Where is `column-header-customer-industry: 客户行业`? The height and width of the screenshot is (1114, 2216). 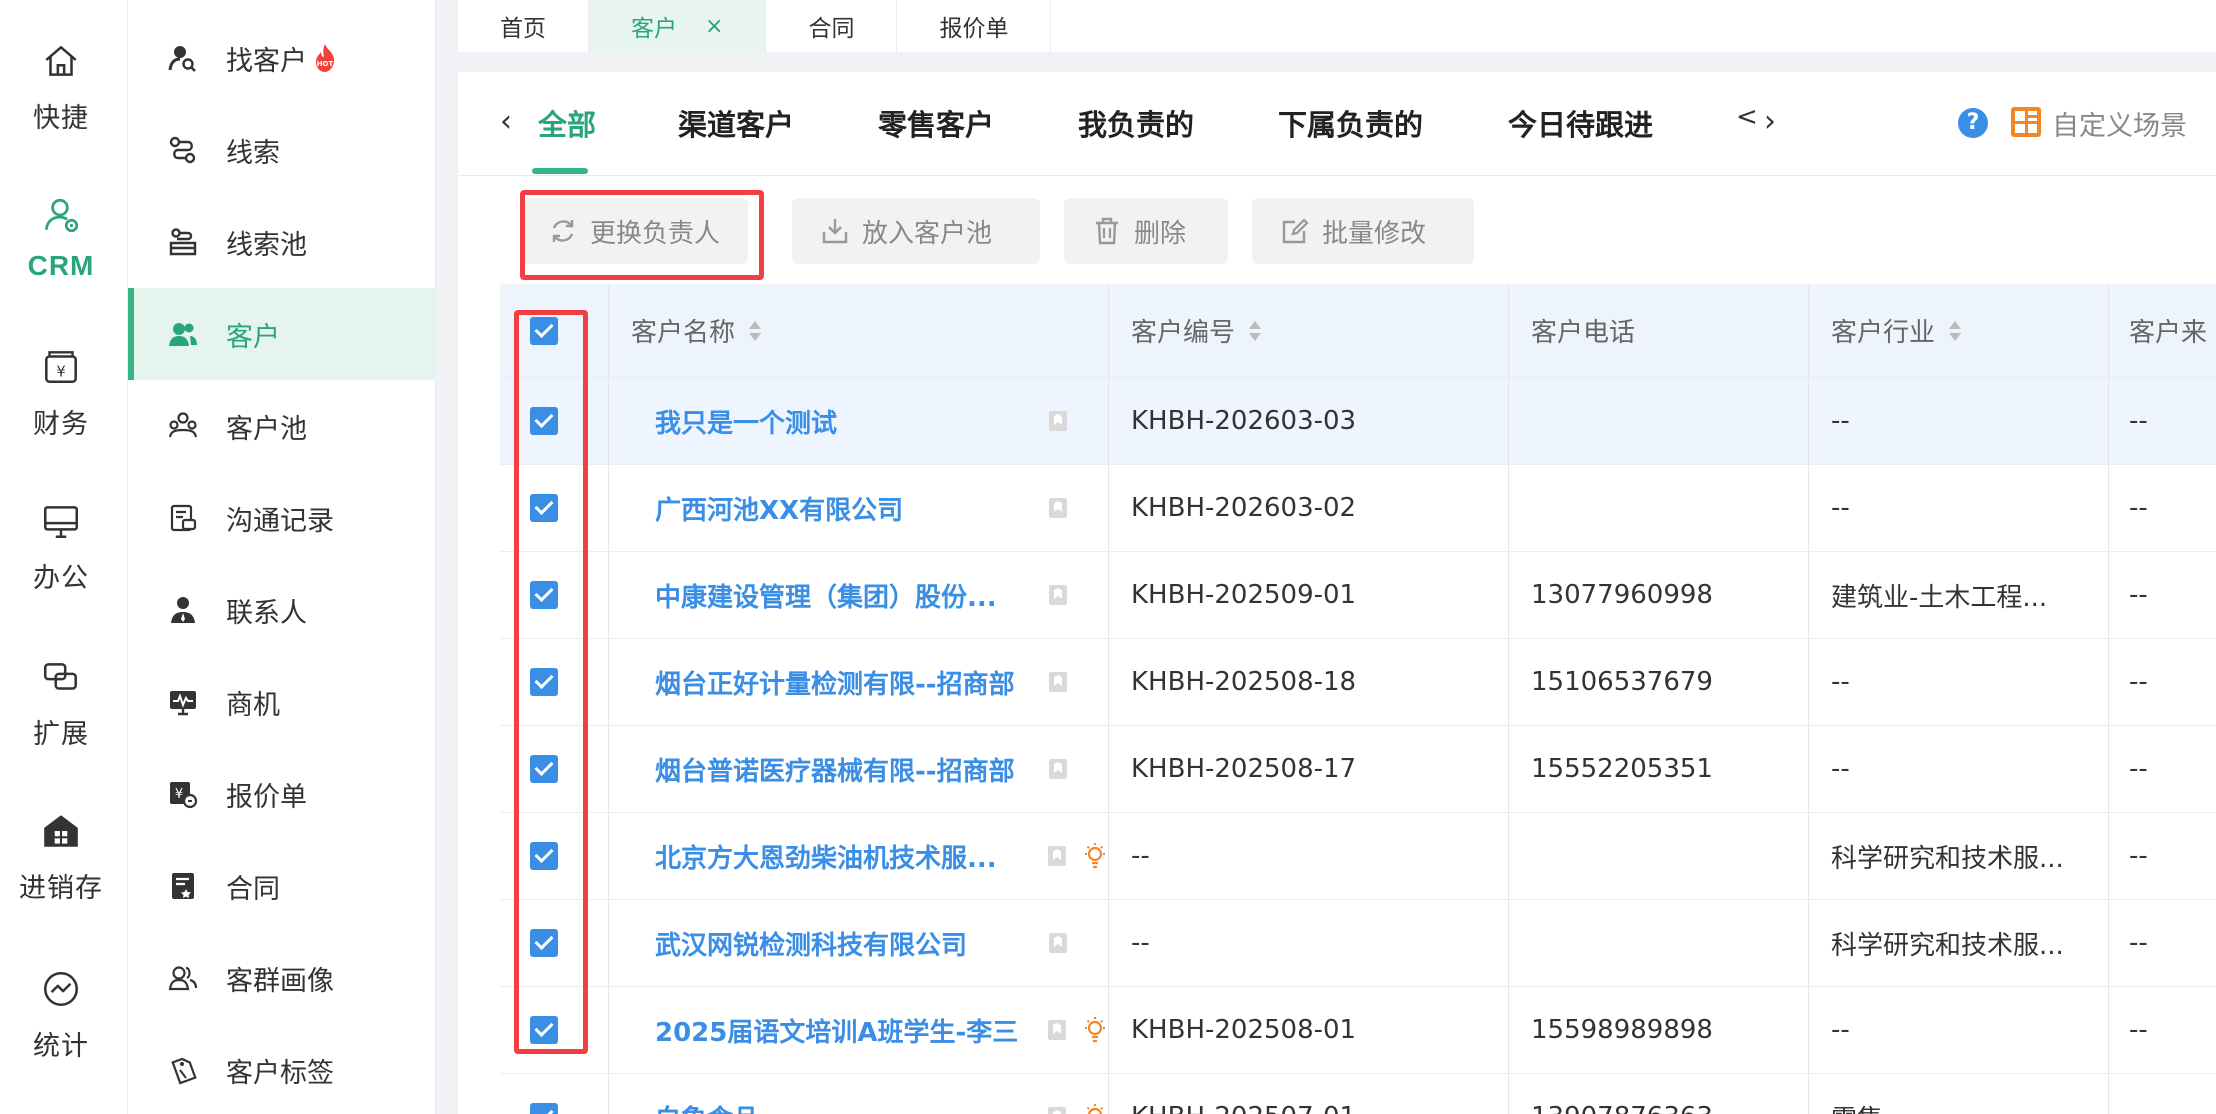
column-header-customer-industry: 客户行业 is located at coordinates (1958, 330).